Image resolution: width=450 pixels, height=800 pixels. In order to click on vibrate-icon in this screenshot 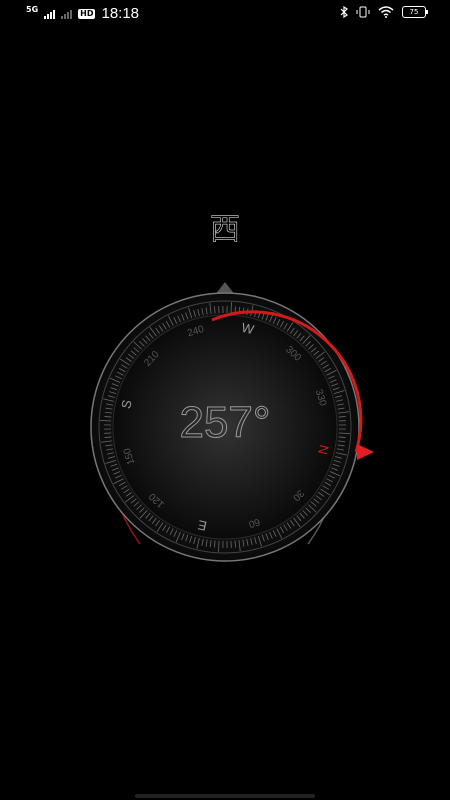, I will do `click(363, 12)`.